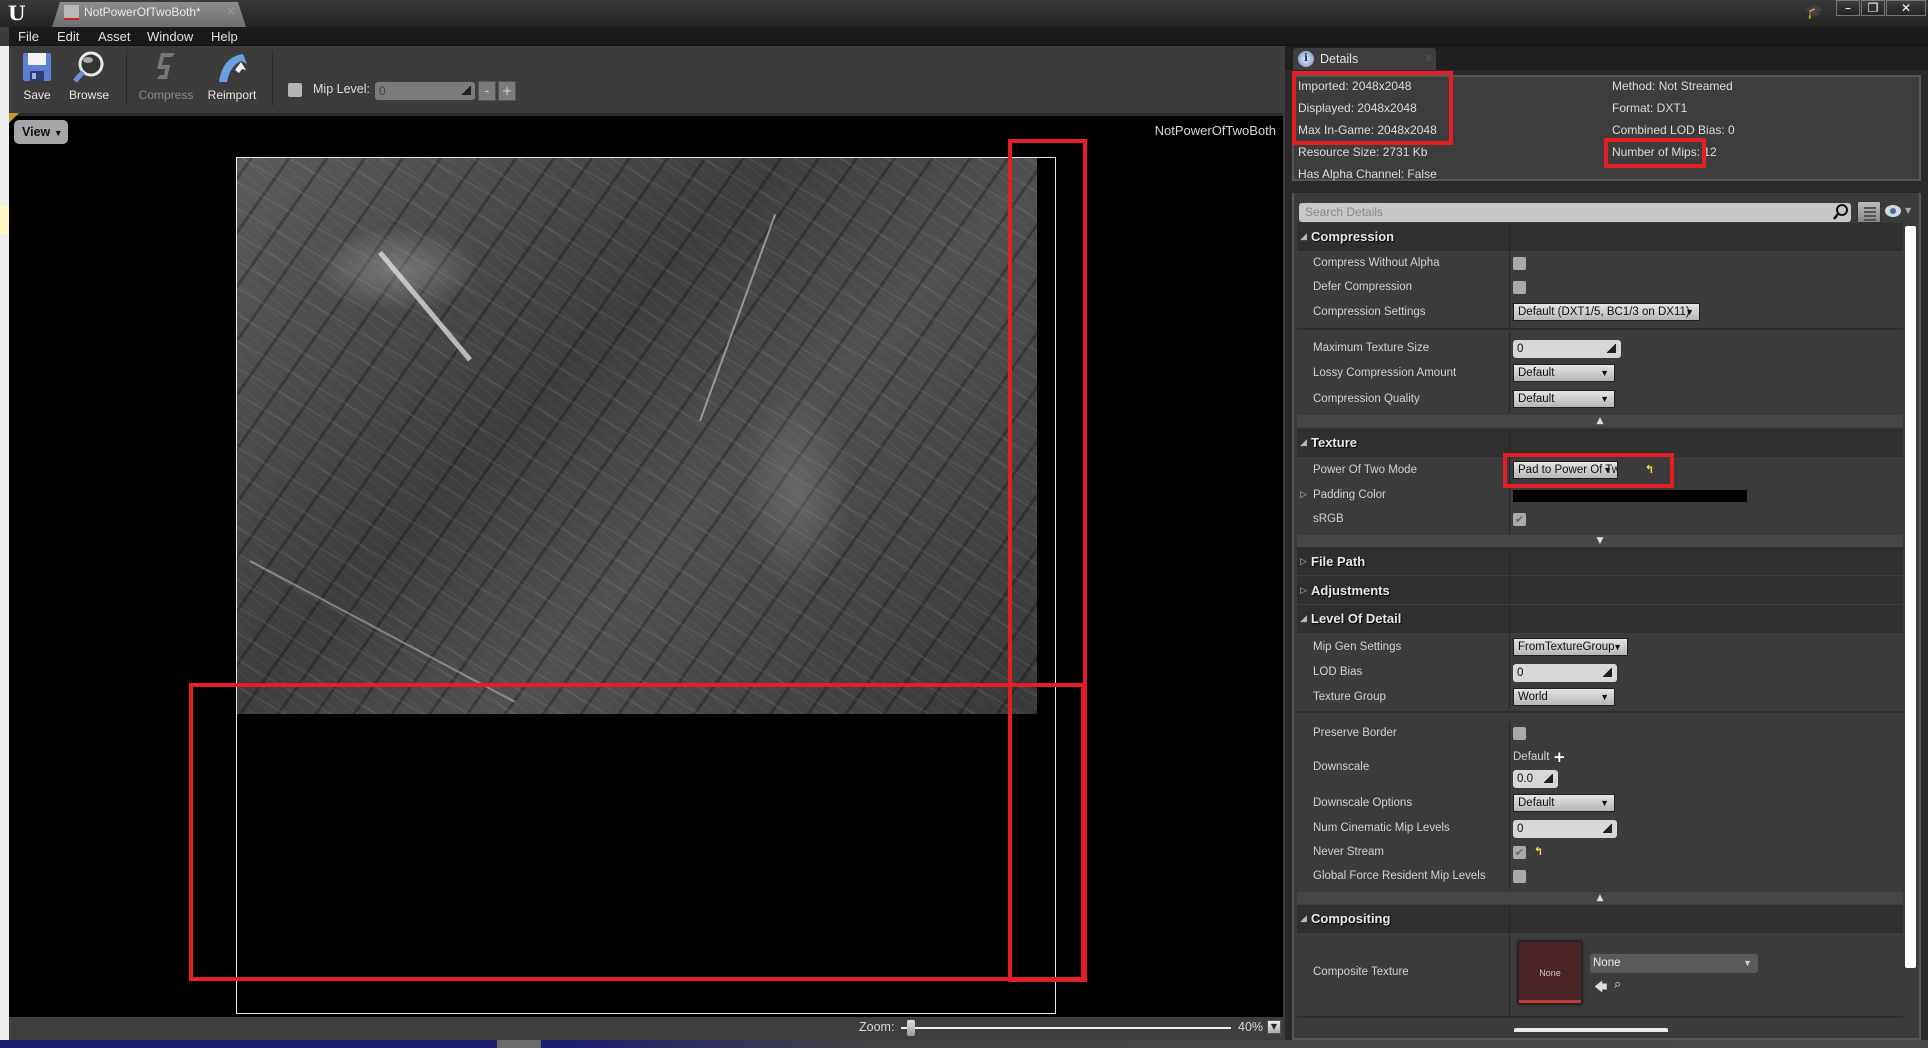  Describe the element at coordinates (88, 95) in the screenshot. I see `browse-label: Browse` at that location.